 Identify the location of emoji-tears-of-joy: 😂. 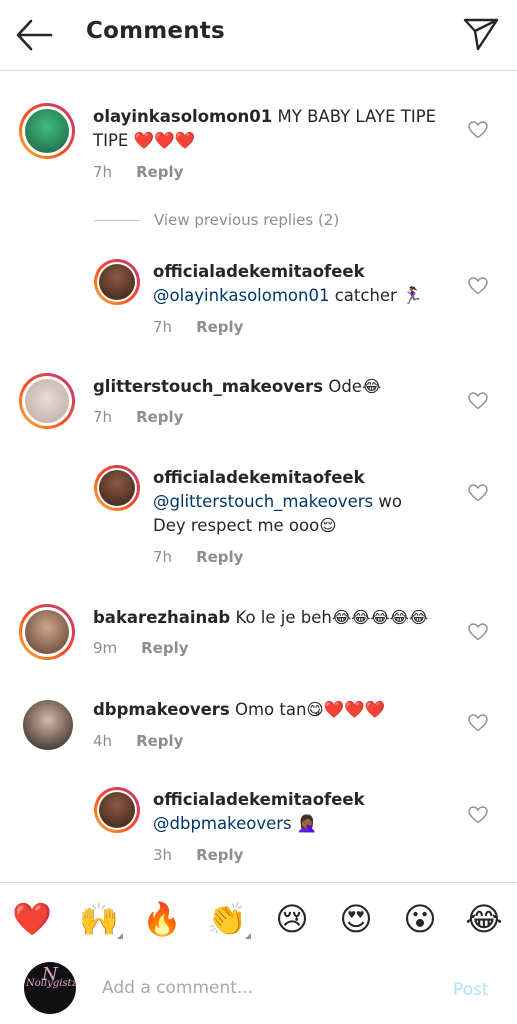
(484, 919).